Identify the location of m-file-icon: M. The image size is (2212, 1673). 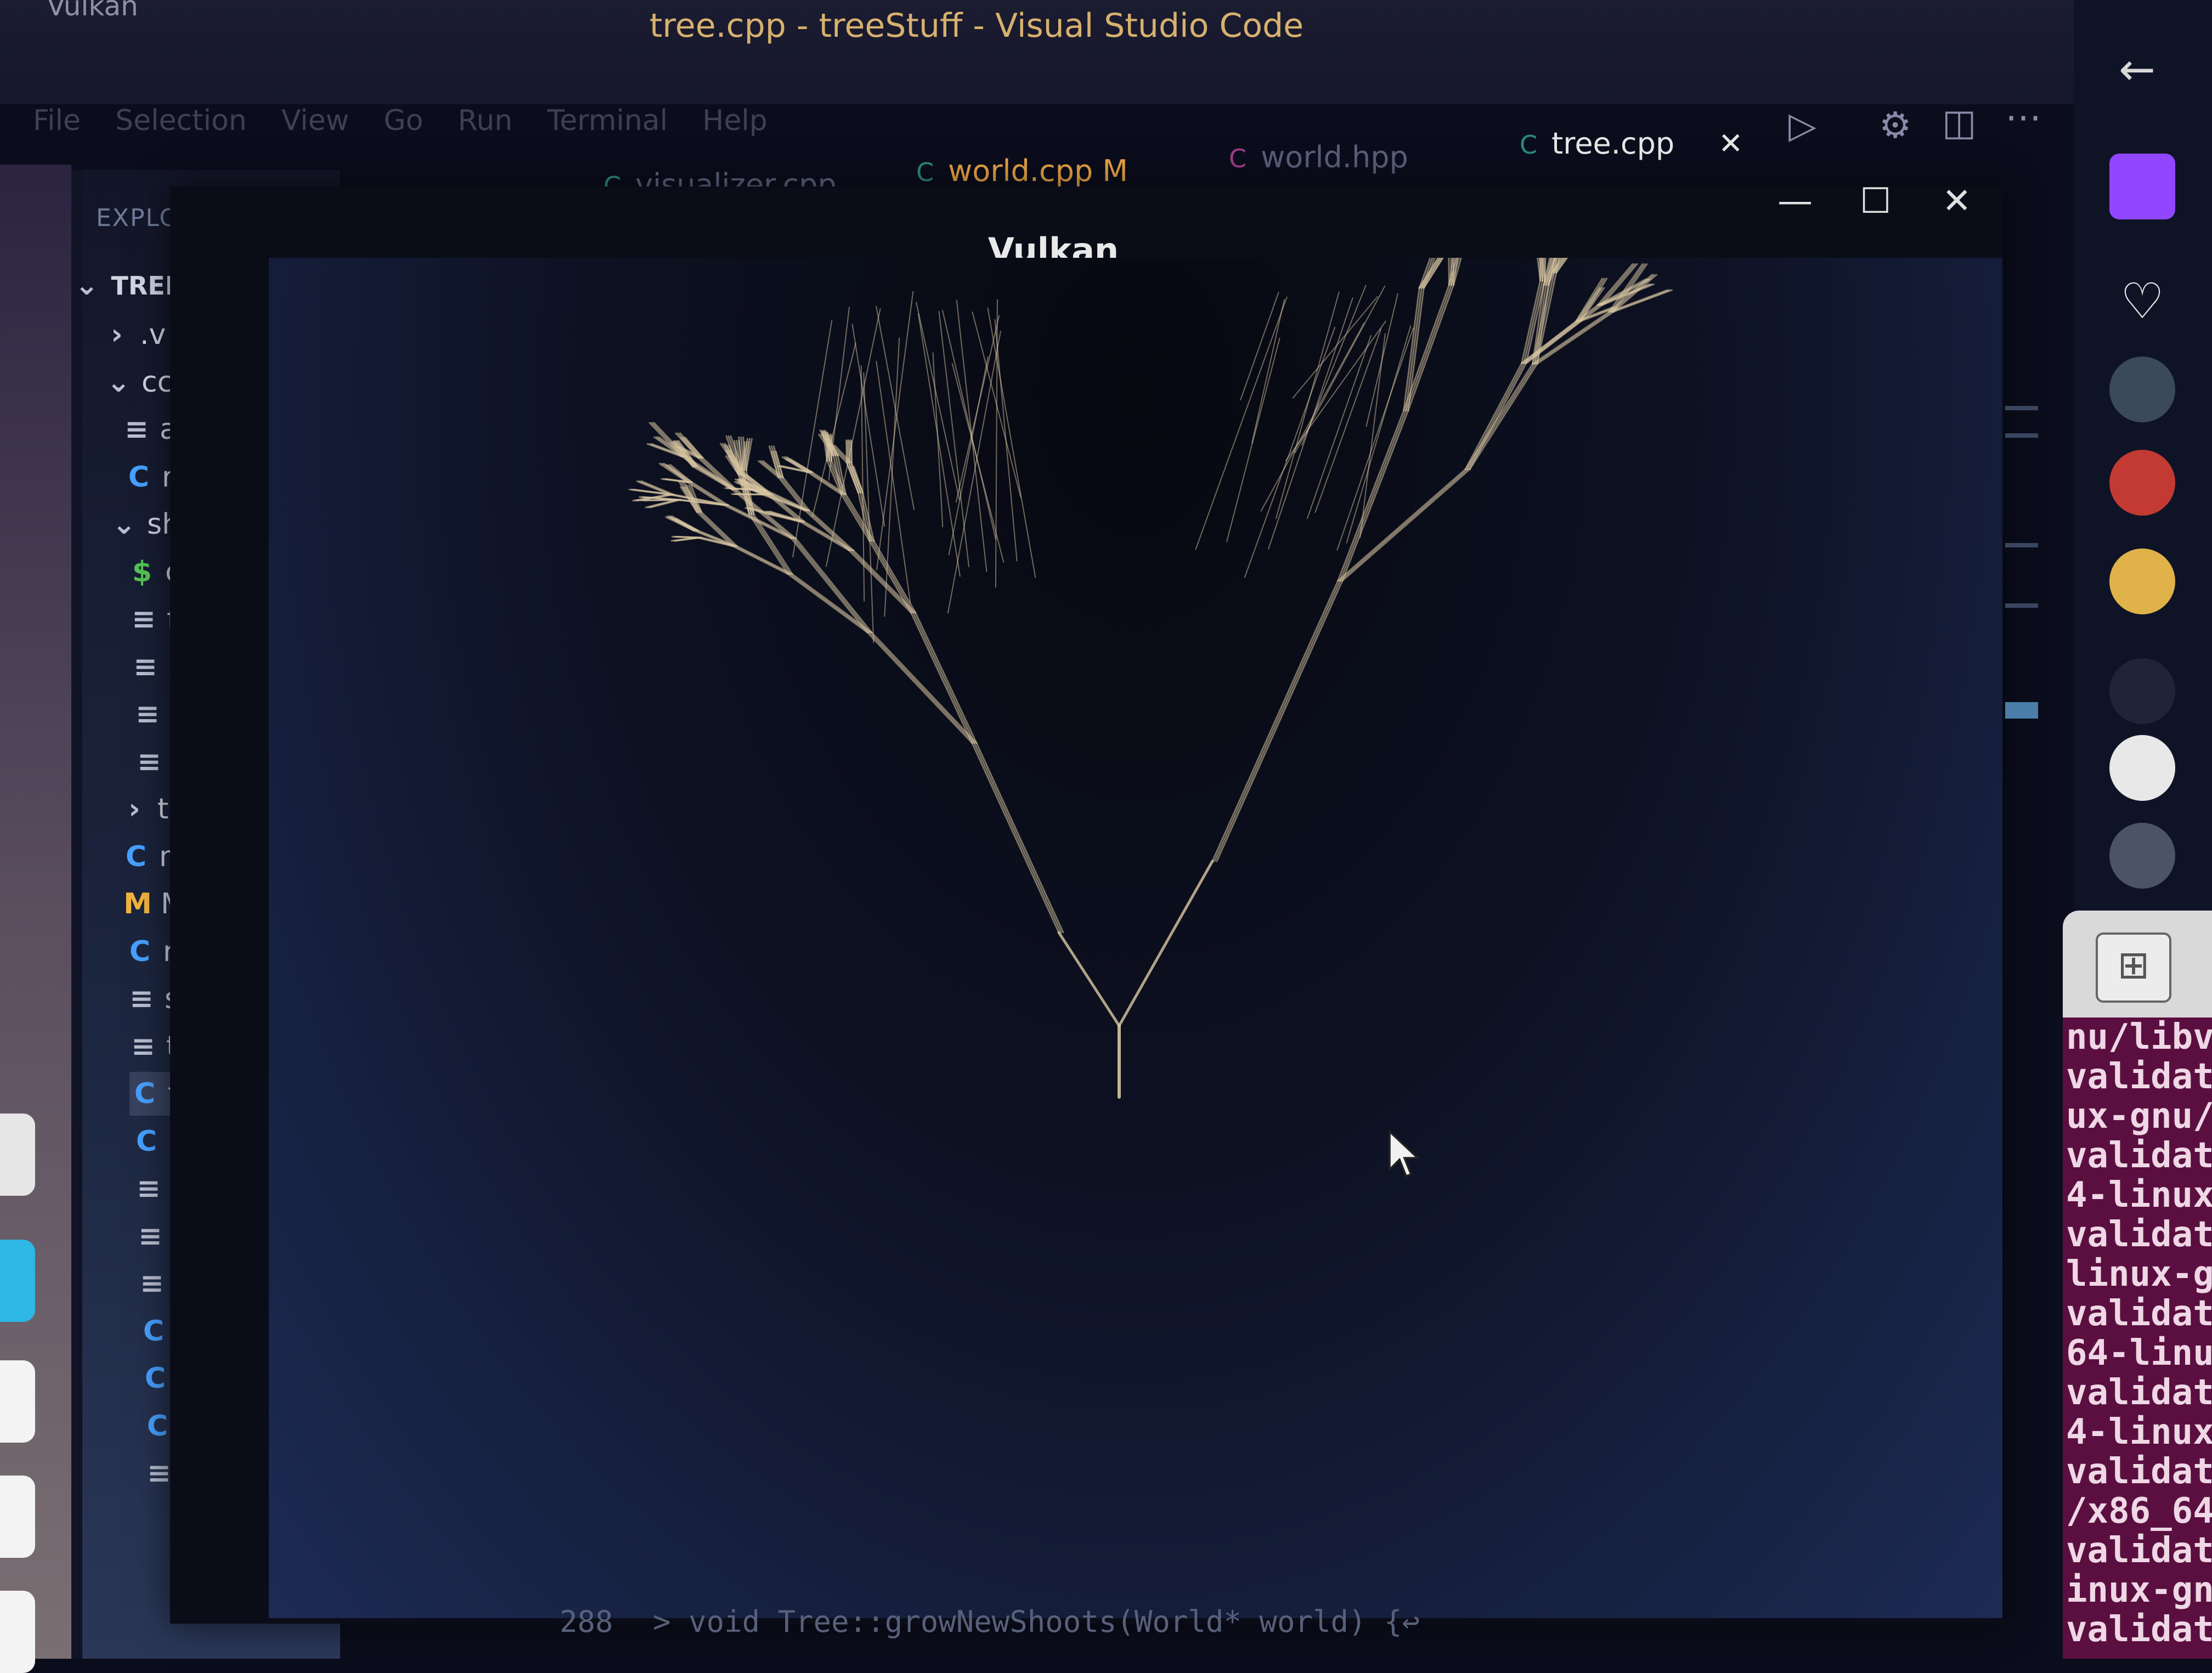
(137, 904).